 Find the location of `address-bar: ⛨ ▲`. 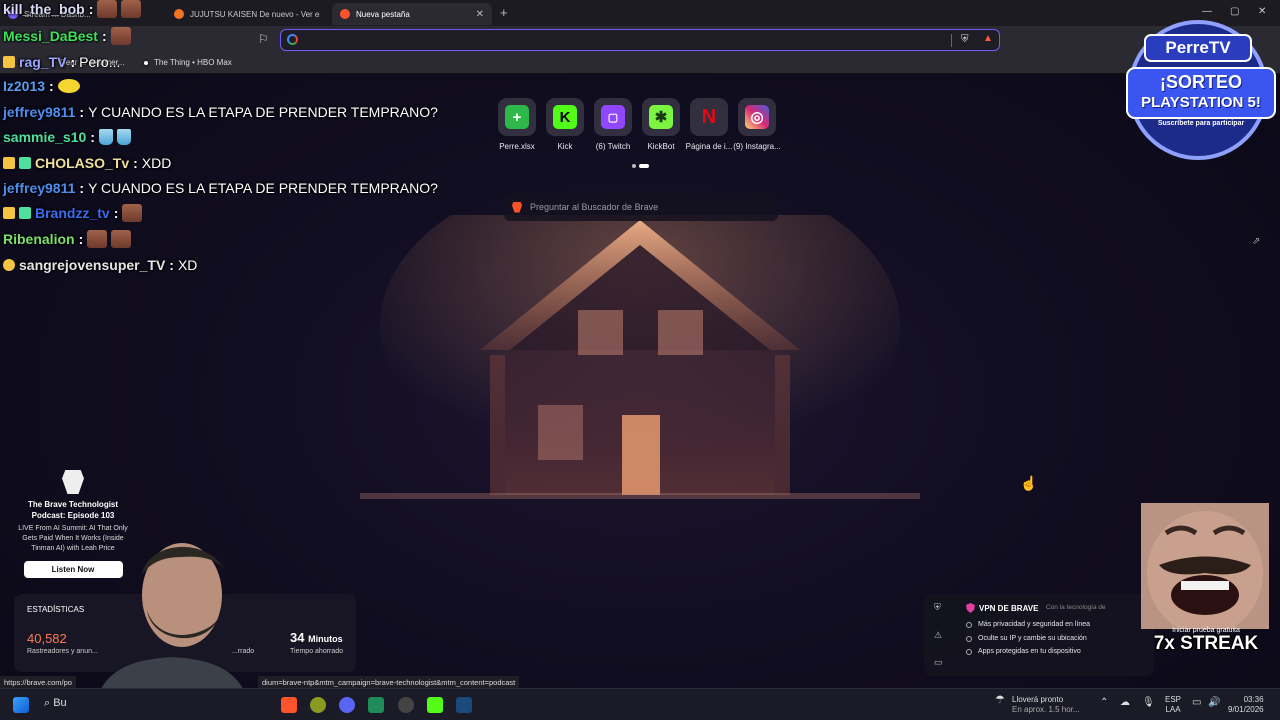

address-bar: ⛨ ▲ is located at coordinates (640, 40).